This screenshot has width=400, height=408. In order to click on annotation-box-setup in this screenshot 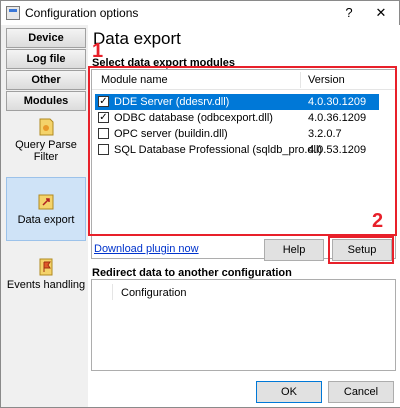, I will do `click(361, 250)`.